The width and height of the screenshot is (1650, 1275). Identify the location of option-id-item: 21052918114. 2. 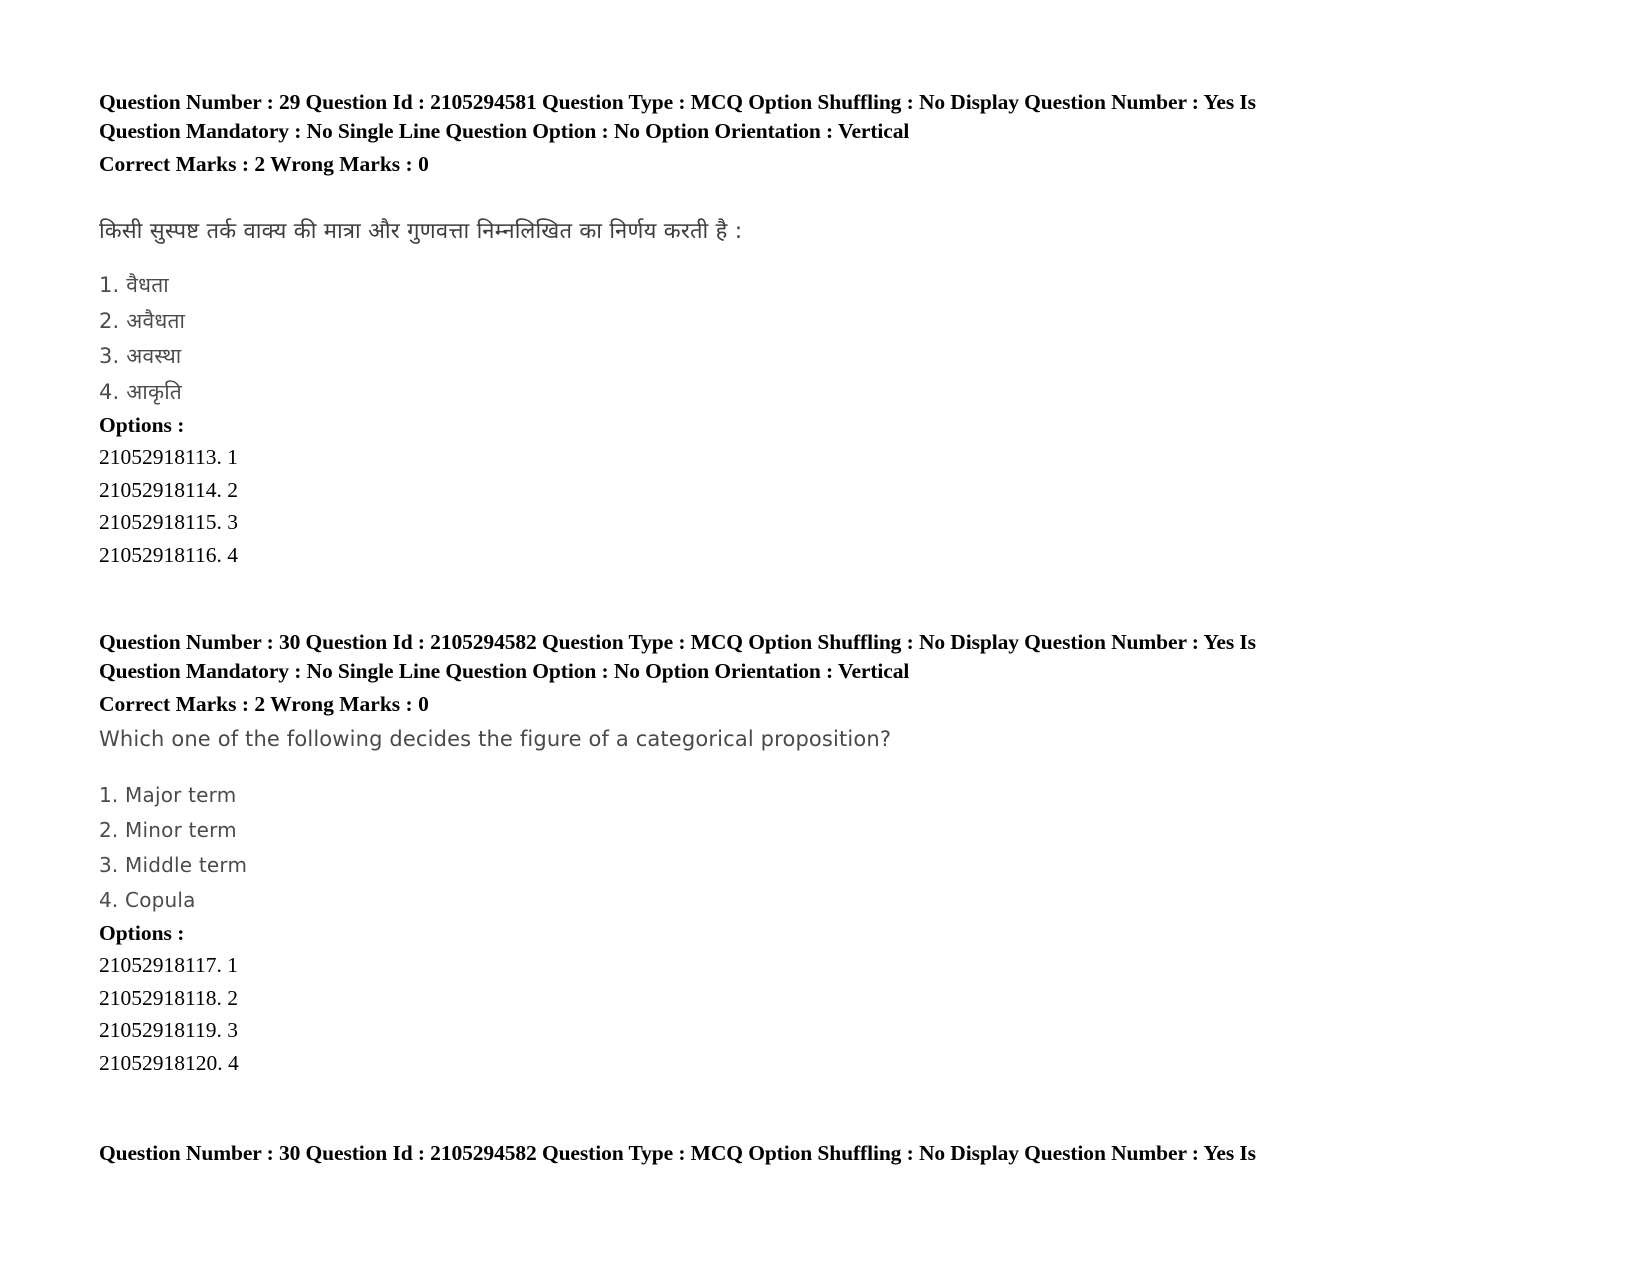
(168, 489).